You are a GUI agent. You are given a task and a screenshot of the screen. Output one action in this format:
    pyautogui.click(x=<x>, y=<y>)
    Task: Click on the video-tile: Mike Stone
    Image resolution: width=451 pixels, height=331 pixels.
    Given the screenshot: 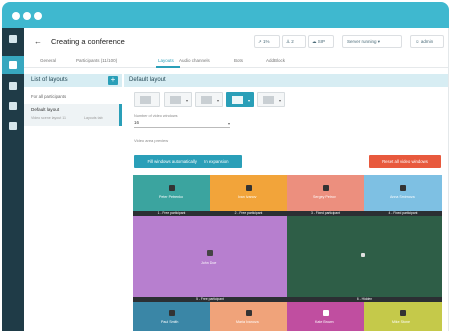 What is the action you would take?
    pyautogui.click(x=403, y=316)
    